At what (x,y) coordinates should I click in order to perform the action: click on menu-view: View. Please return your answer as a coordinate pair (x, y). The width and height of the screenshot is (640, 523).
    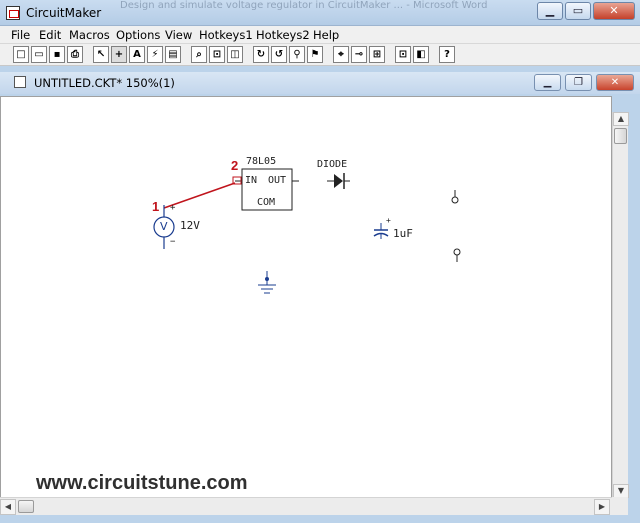
    Looking at the image, I should click on (178, 35).